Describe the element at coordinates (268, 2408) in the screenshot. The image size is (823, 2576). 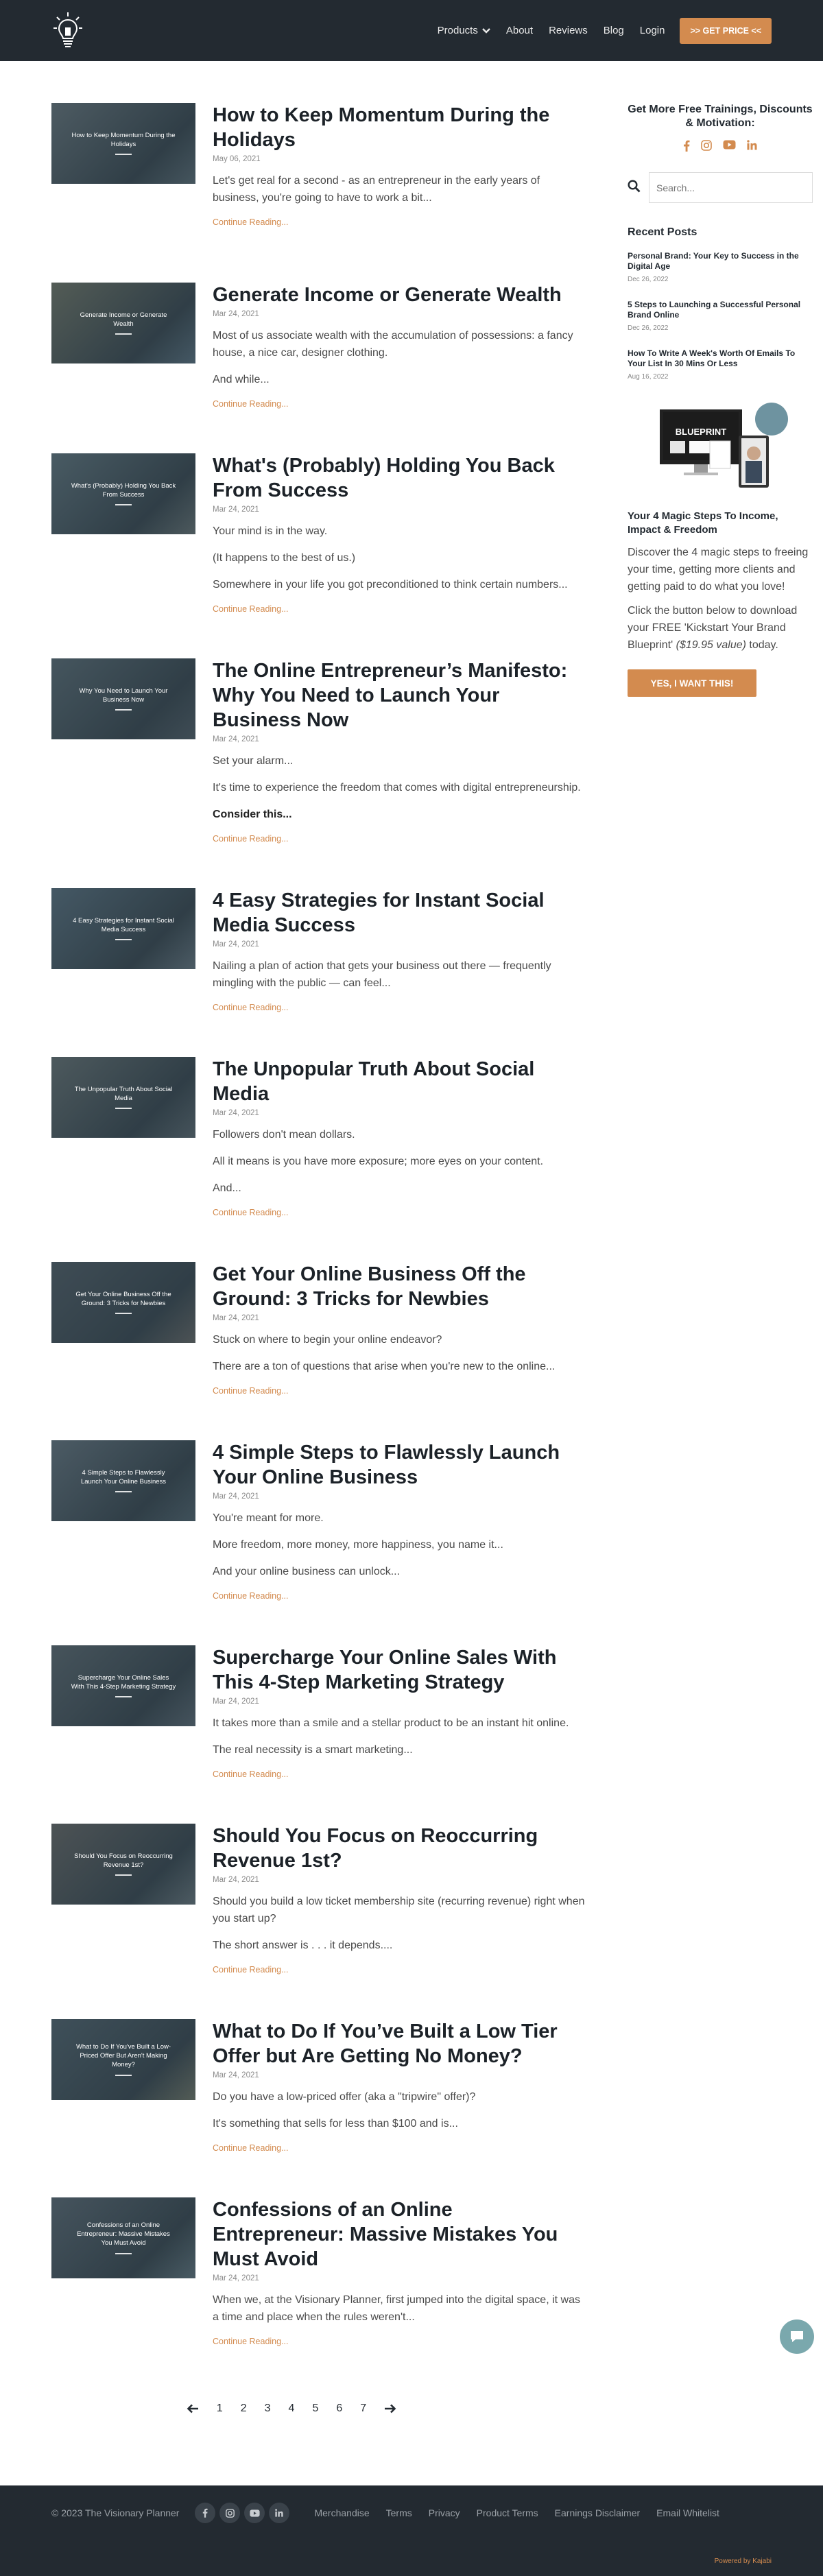
I see `page-number-3: 3` at that location.